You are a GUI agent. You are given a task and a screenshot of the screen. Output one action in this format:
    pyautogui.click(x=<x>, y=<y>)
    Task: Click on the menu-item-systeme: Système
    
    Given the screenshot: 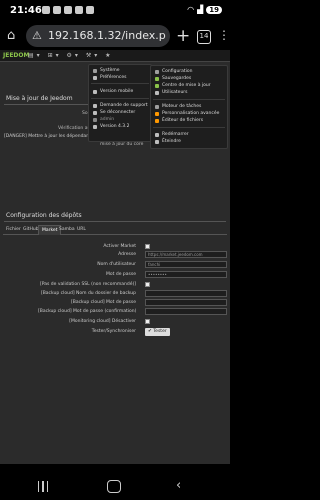 What is the action you would take?
    pyautogui.click(x=106, y=70)
    